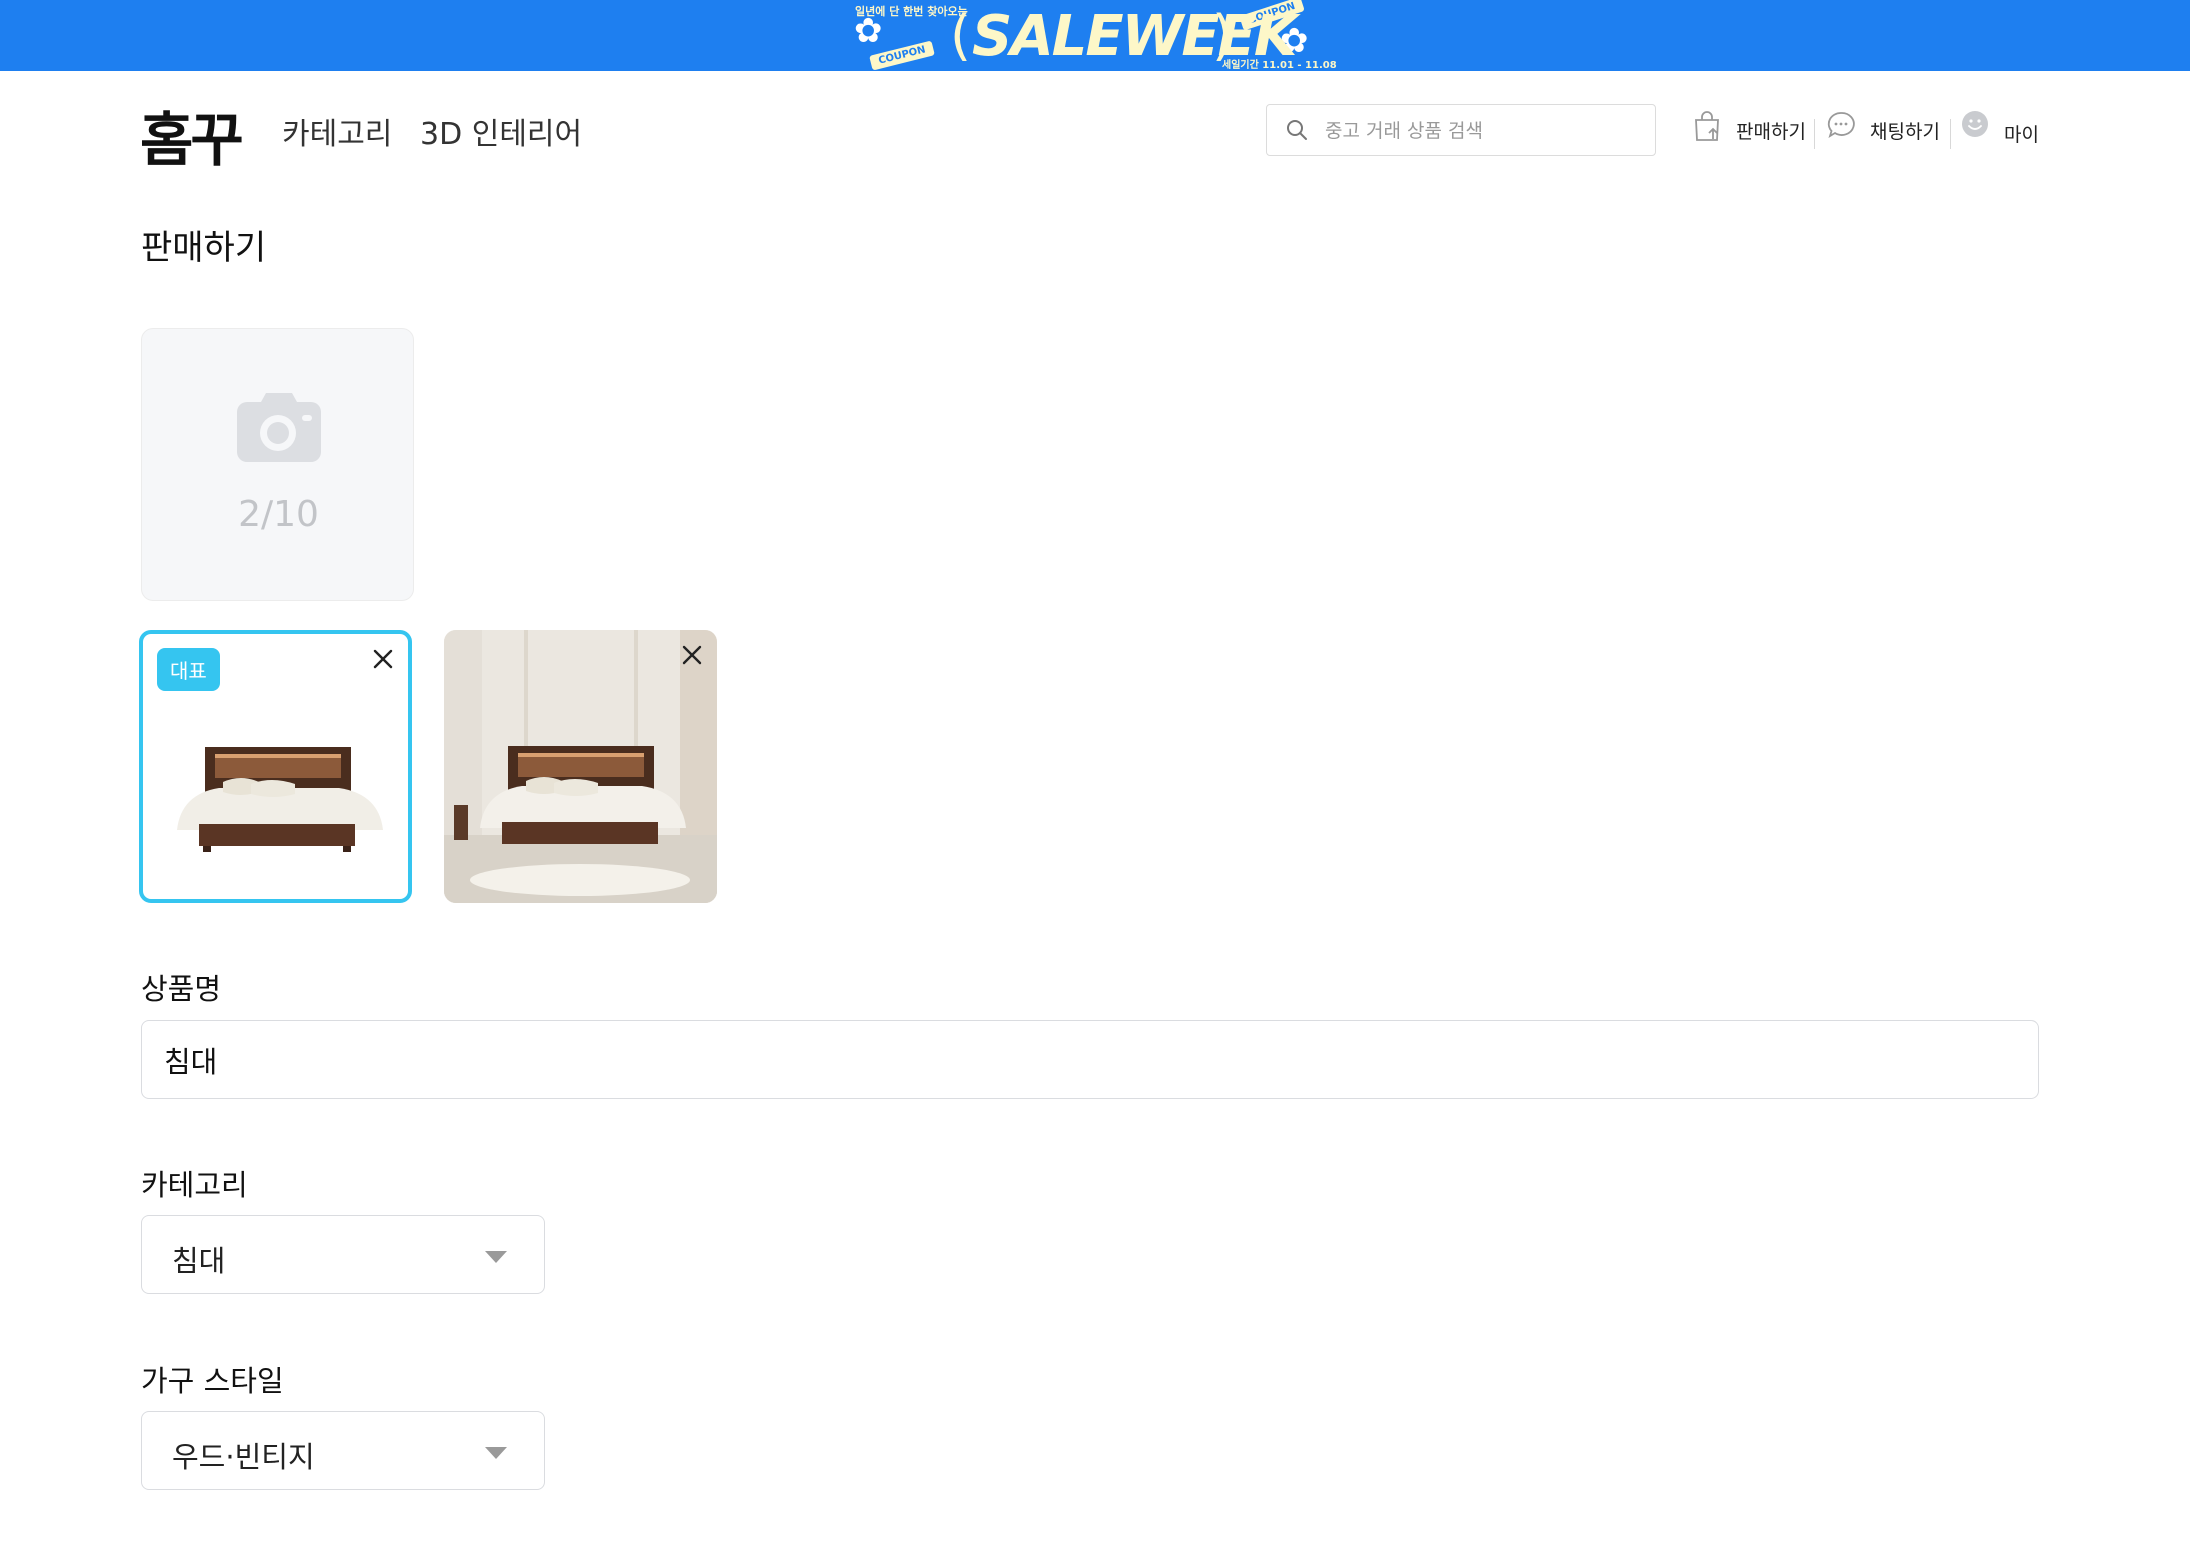 This screenshot has width=2190, height=1546. Describe the element at coordinates (278, 514) in the screenshot. I see `upload-count: 2/10` at that location.